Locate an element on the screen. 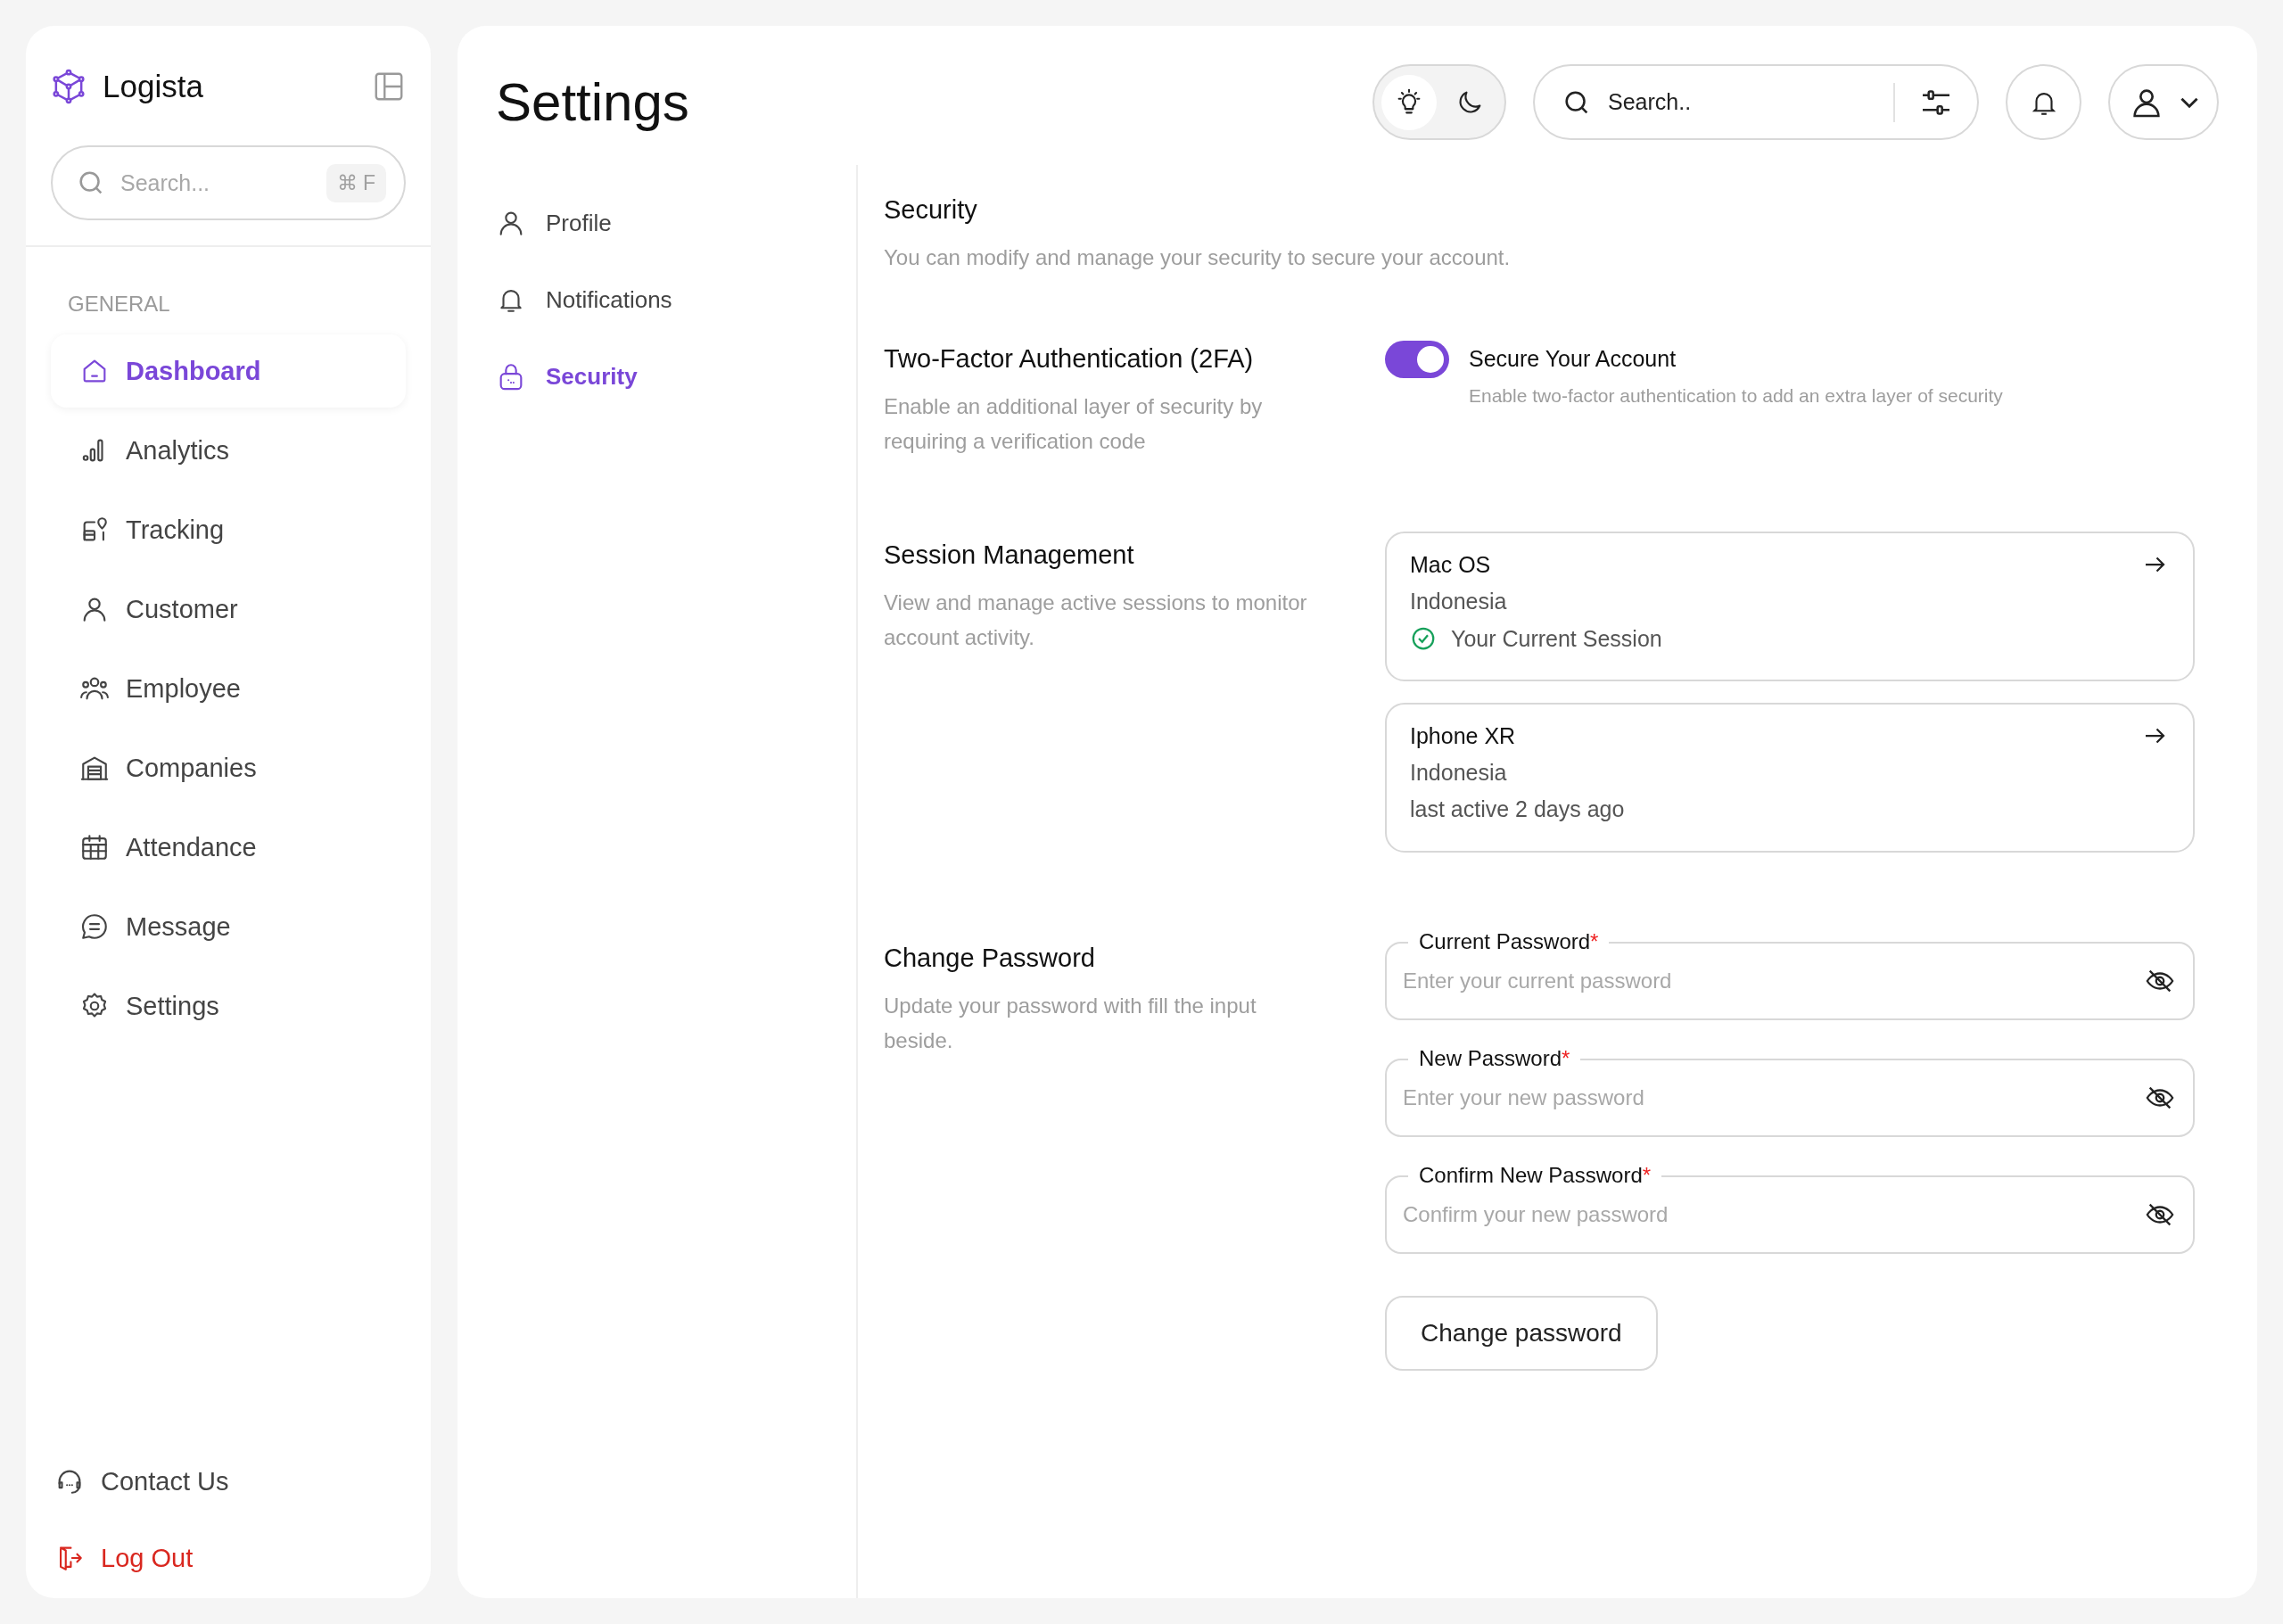 This screenshot has height=1624, width=2283. toggle-switch is located at coordinates (1417, 359).